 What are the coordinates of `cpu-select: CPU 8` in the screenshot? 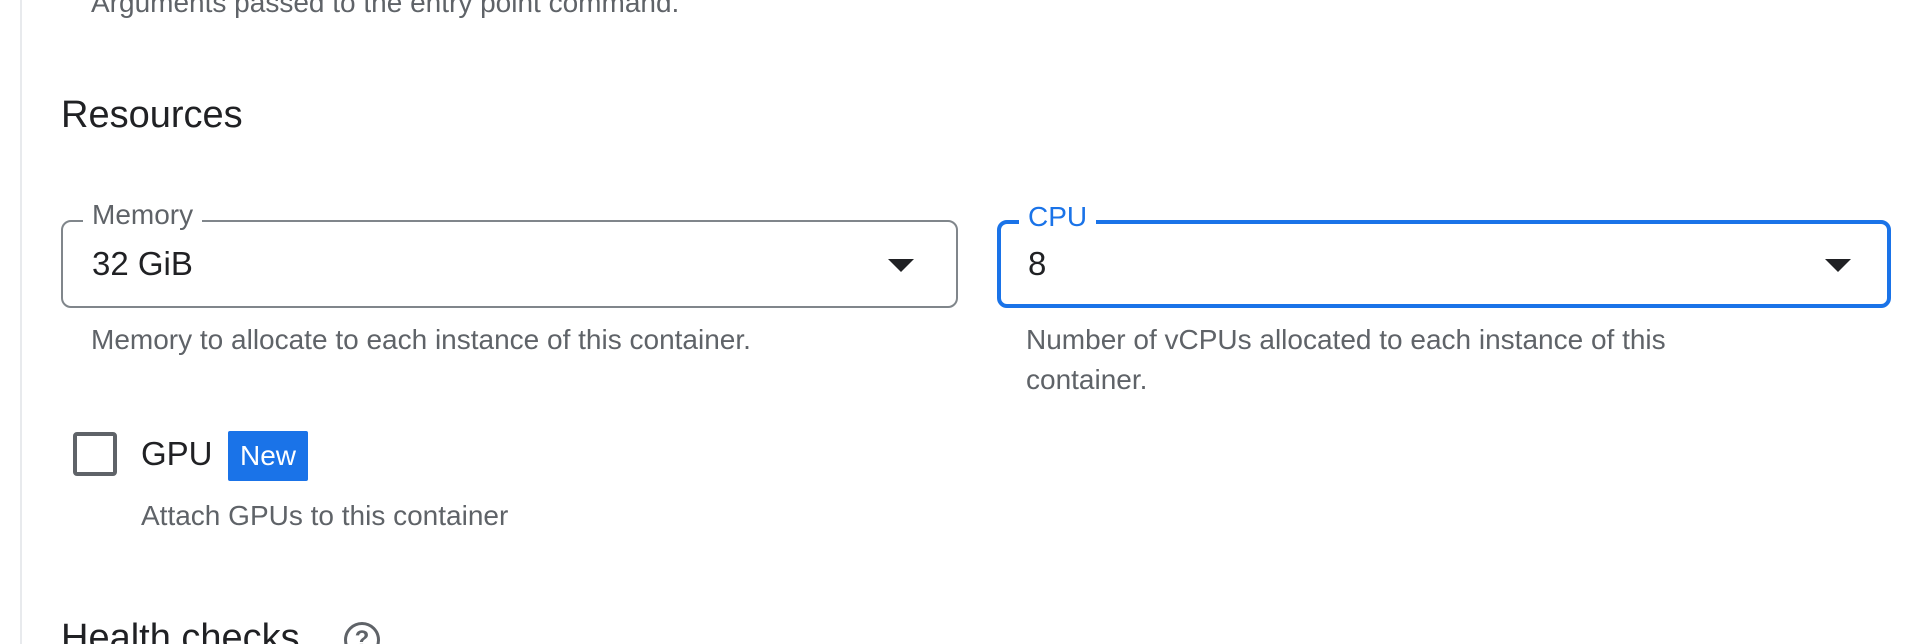 It's located at (1444, 254).